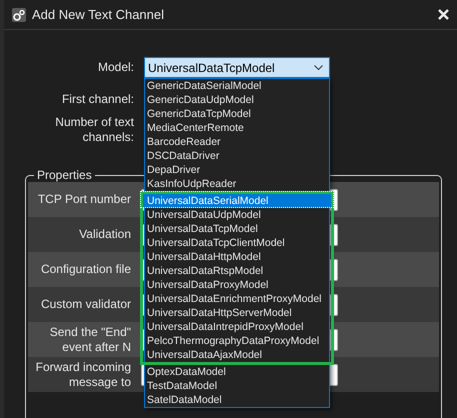  What do you see at coordinates (115, 67) in the screenshot?
I see `field-label: Model:` at bounding box center [115, 67].